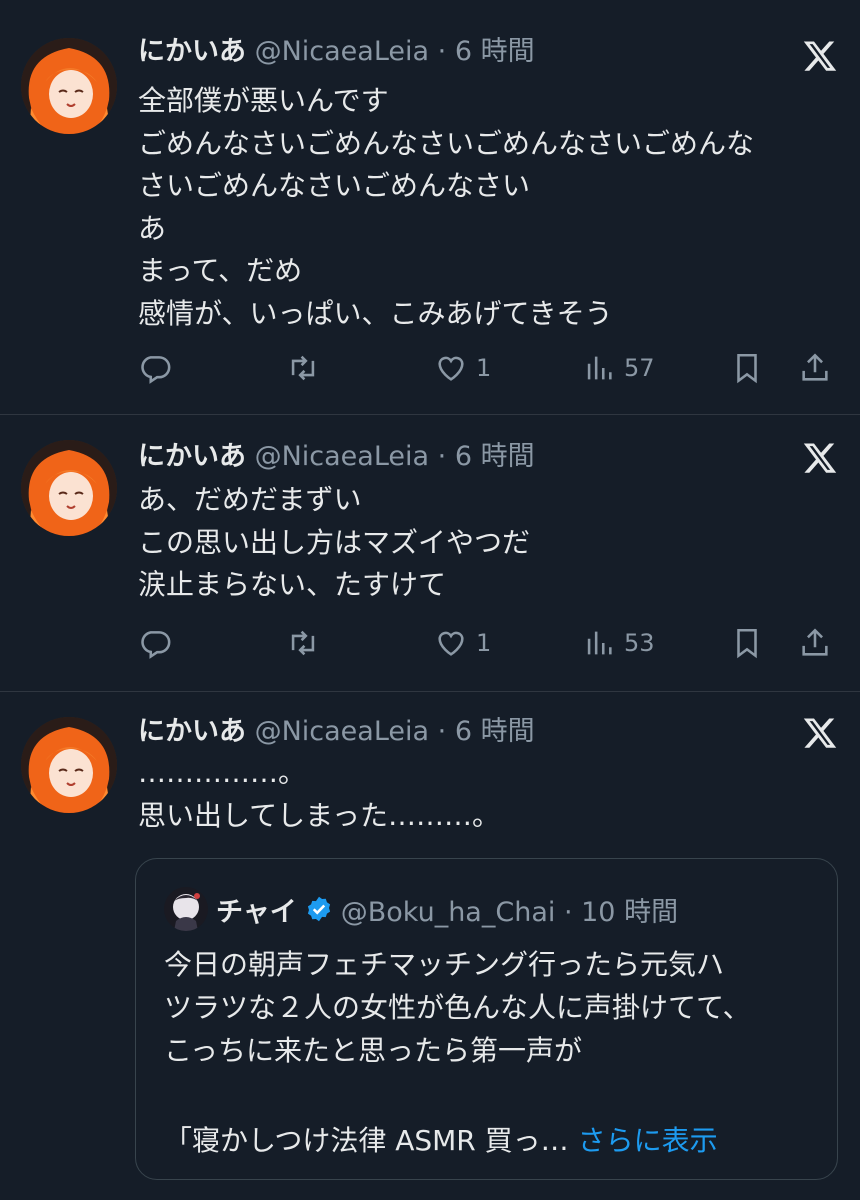  I want to click on quoted-timestamp: 10 時間, so click(630, 912).